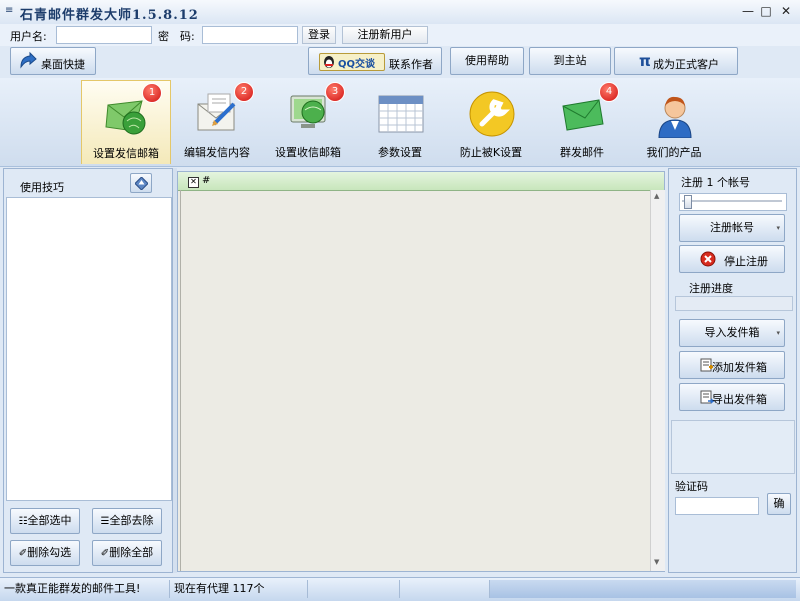 This screenshot has width=800, height=601. What do you see at coordinates (748, 11) in the screenshot?
I see `minimize-button: —` at bounding box center [748, 11].